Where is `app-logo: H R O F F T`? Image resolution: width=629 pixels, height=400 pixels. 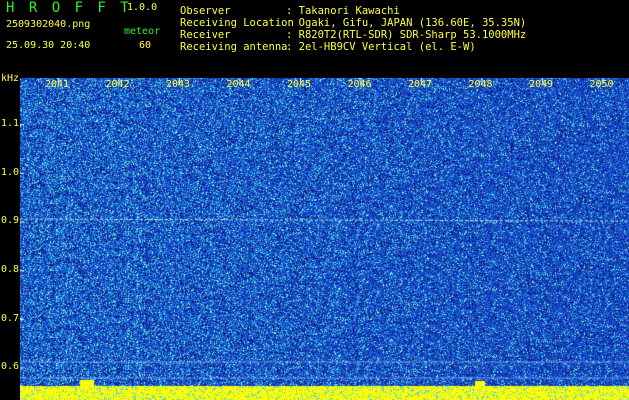 app-logo: H R O F F T is located at coordinates (69, 8).